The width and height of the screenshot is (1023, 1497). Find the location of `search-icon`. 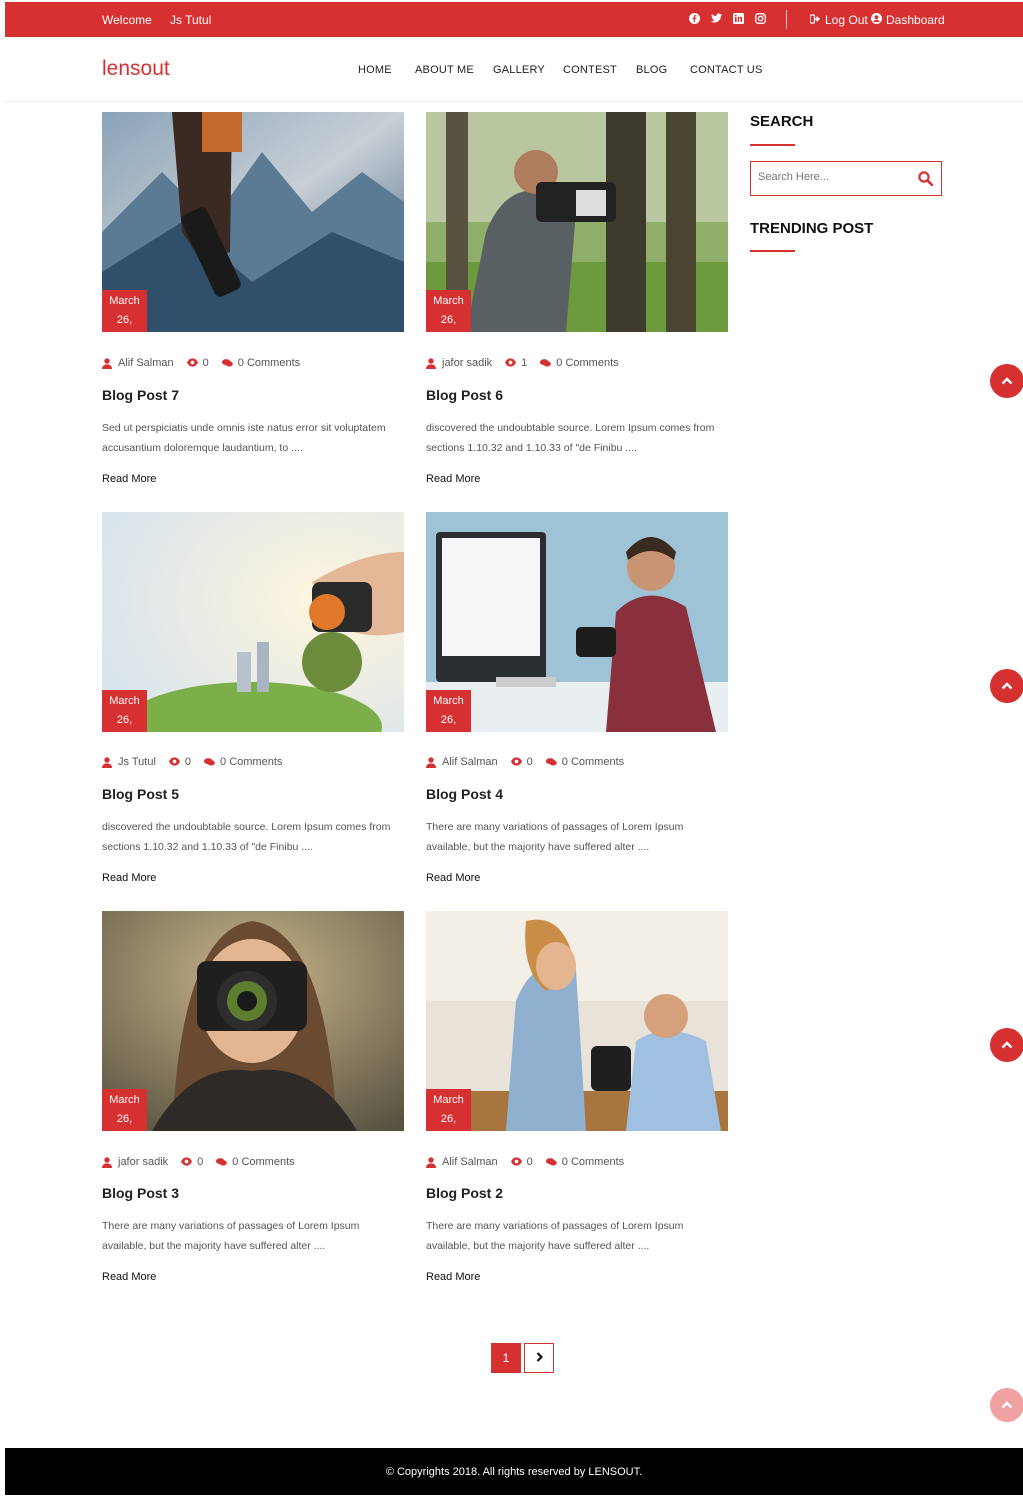

search-icon is located at coordinates (926, 181).